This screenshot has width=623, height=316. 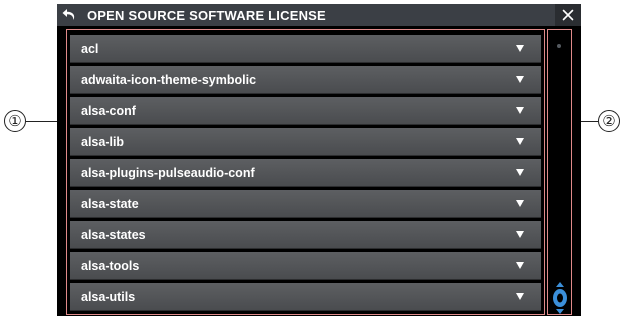 I want to click on list-item-label: alsa-lib, so click(x=103, y=142).